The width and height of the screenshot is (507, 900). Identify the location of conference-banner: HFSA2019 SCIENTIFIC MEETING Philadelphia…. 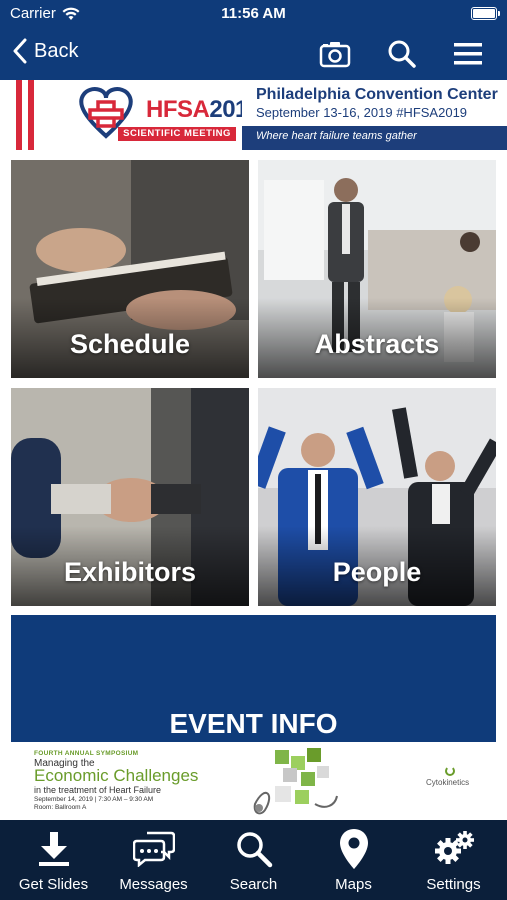
(253, 115).